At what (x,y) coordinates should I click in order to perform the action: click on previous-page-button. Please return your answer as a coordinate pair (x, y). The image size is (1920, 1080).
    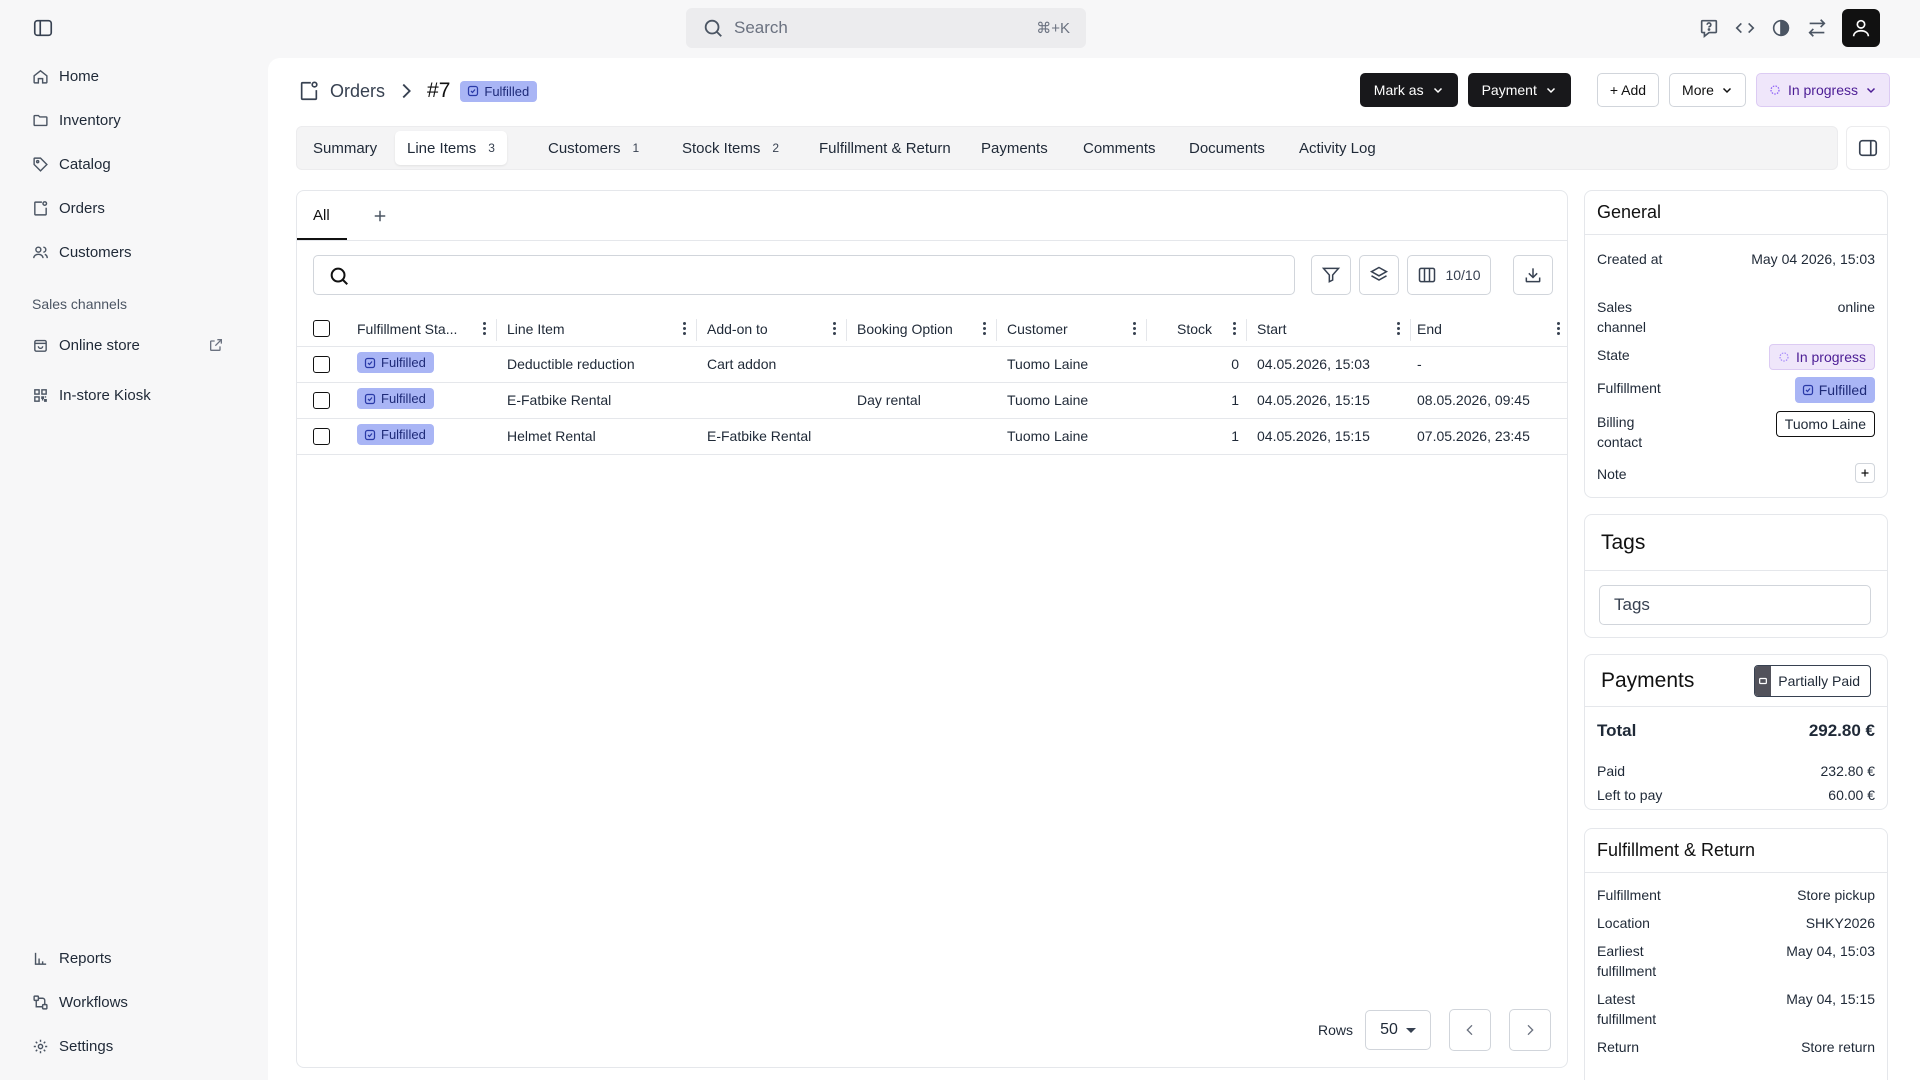
    Looking at the image, I should click on (1470, 1030).